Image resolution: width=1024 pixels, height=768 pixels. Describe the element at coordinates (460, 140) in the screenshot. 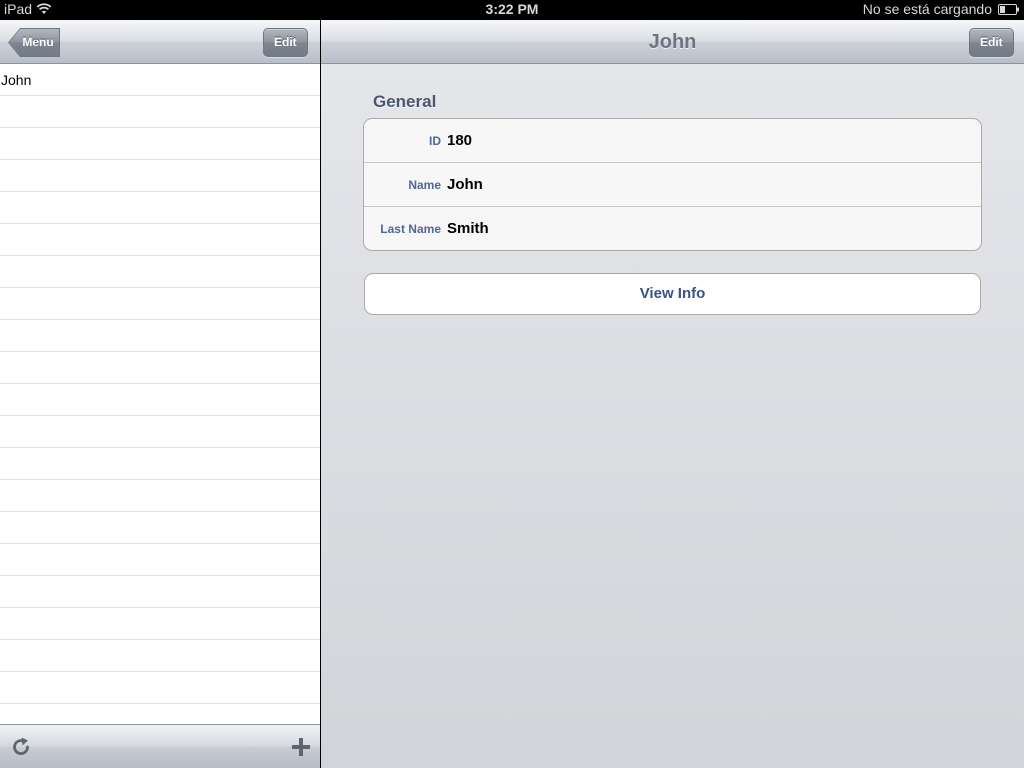

I see `field-value: 180` at that location.